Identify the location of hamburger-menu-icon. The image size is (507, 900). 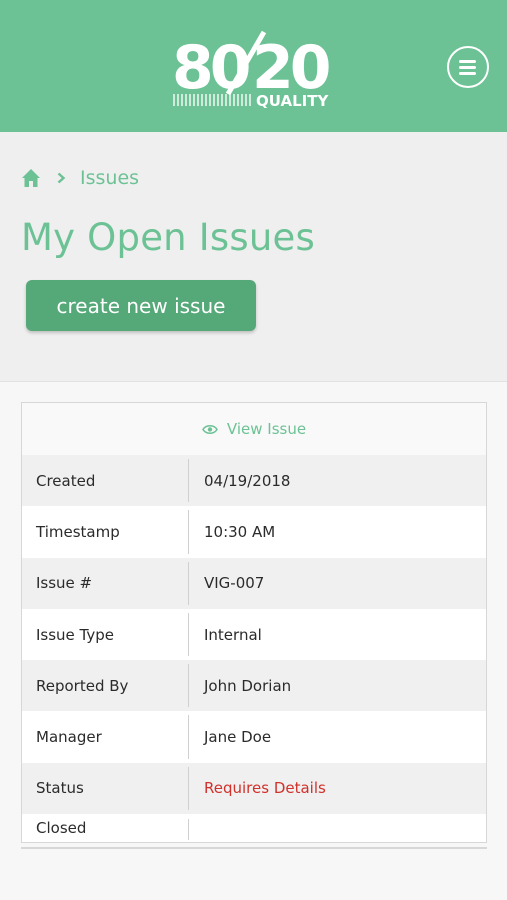
(468, 67).